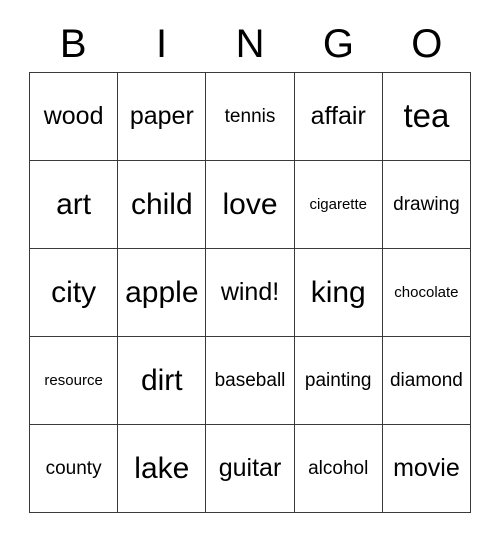  I want to click on bingo-cell: guitar, so click(250, 469).